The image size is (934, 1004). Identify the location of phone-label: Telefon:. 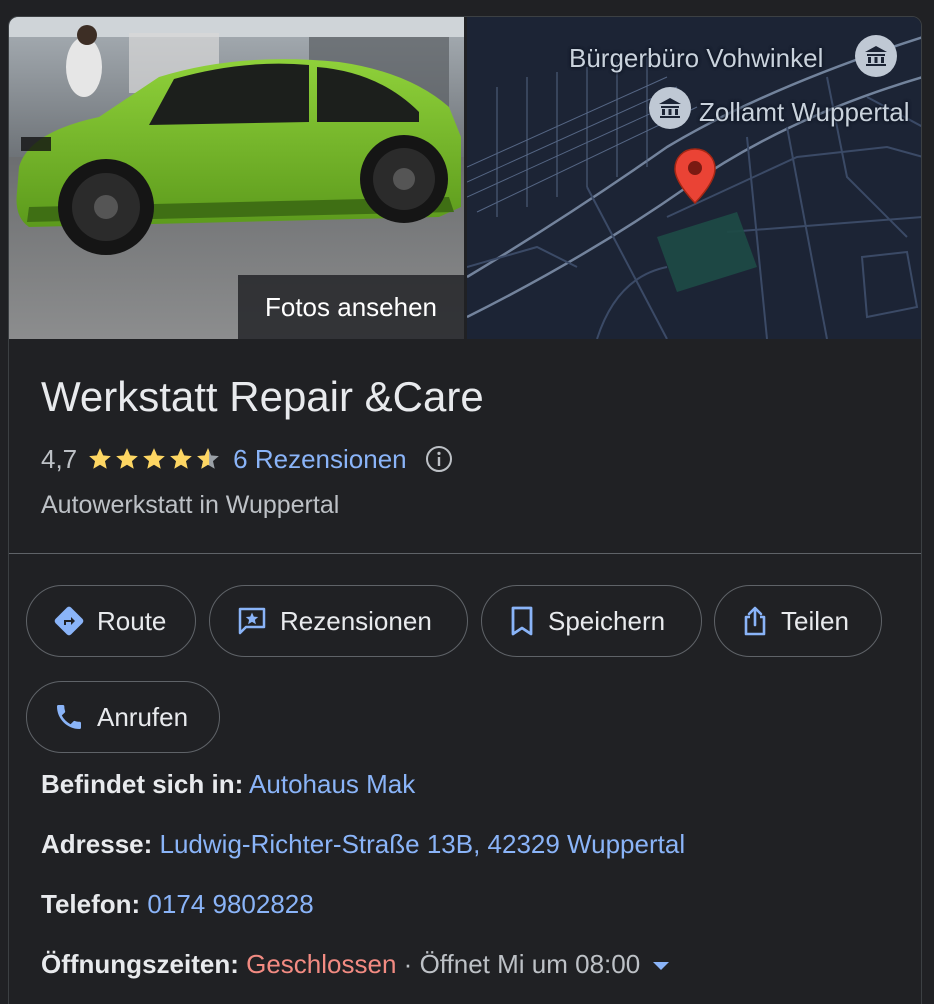
(91, 904).